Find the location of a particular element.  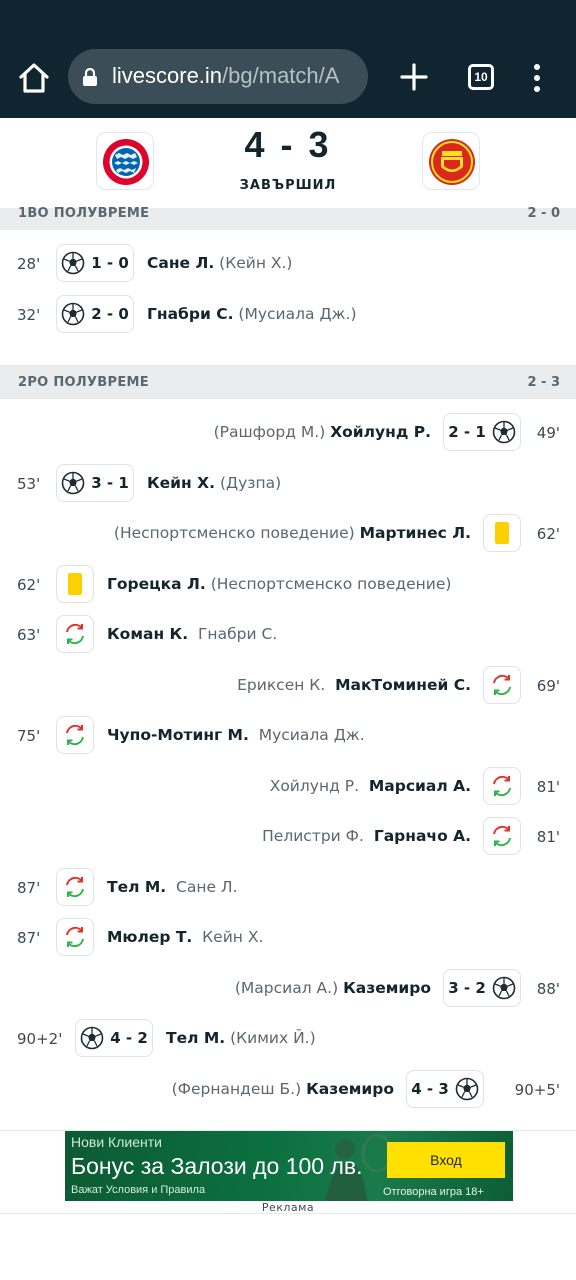

event-minute: 28' is located at coordinates (29, 264).